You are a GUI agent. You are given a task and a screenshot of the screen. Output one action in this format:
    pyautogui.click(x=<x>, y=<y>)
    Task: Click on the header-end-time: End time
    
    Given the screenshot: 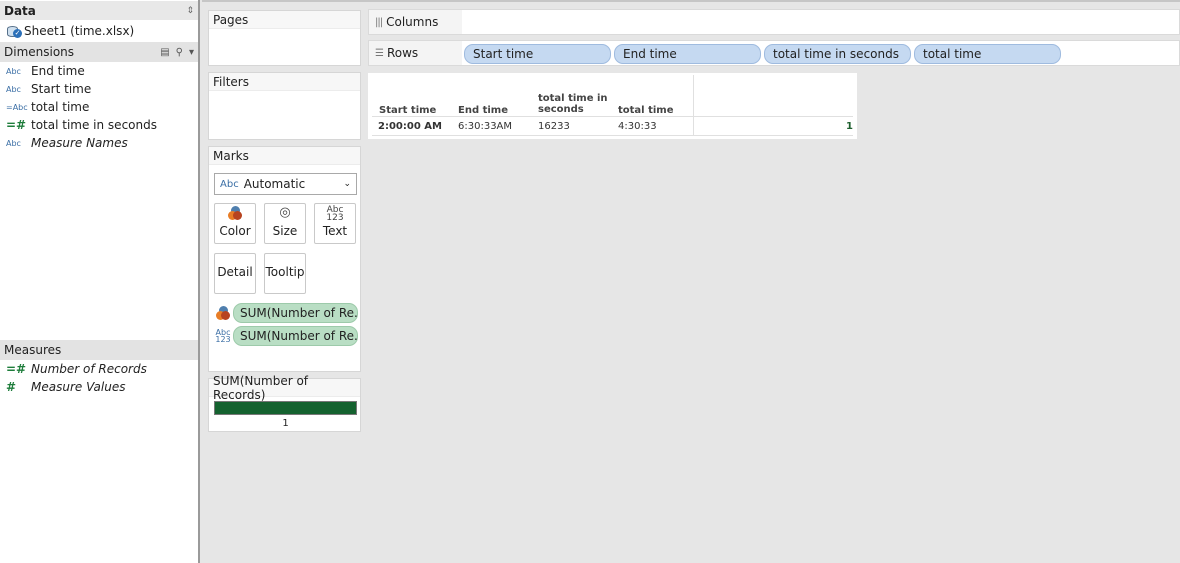 What is the action you would take?
    pyautogui.click(x=483, y=110)
    